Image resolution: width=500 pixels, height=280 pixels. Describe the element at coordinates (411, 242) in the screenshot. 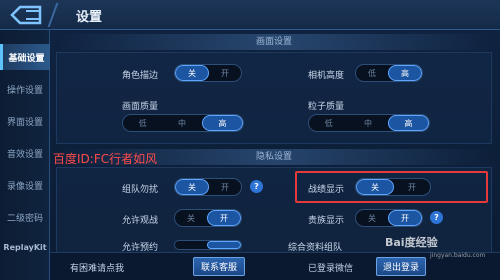

I see `baidu-watermark: Bai度经验` at that location.